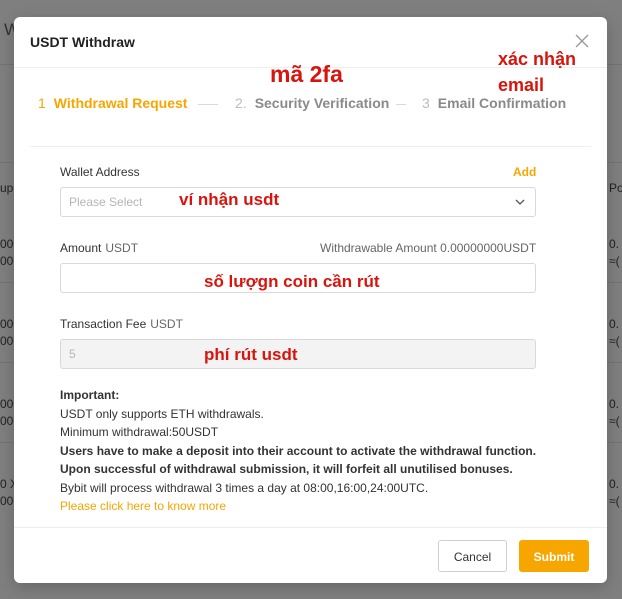  Describe the element at coordinates (524, 172) in the screenshot. I see `add-wallet-link: Add` at that location.